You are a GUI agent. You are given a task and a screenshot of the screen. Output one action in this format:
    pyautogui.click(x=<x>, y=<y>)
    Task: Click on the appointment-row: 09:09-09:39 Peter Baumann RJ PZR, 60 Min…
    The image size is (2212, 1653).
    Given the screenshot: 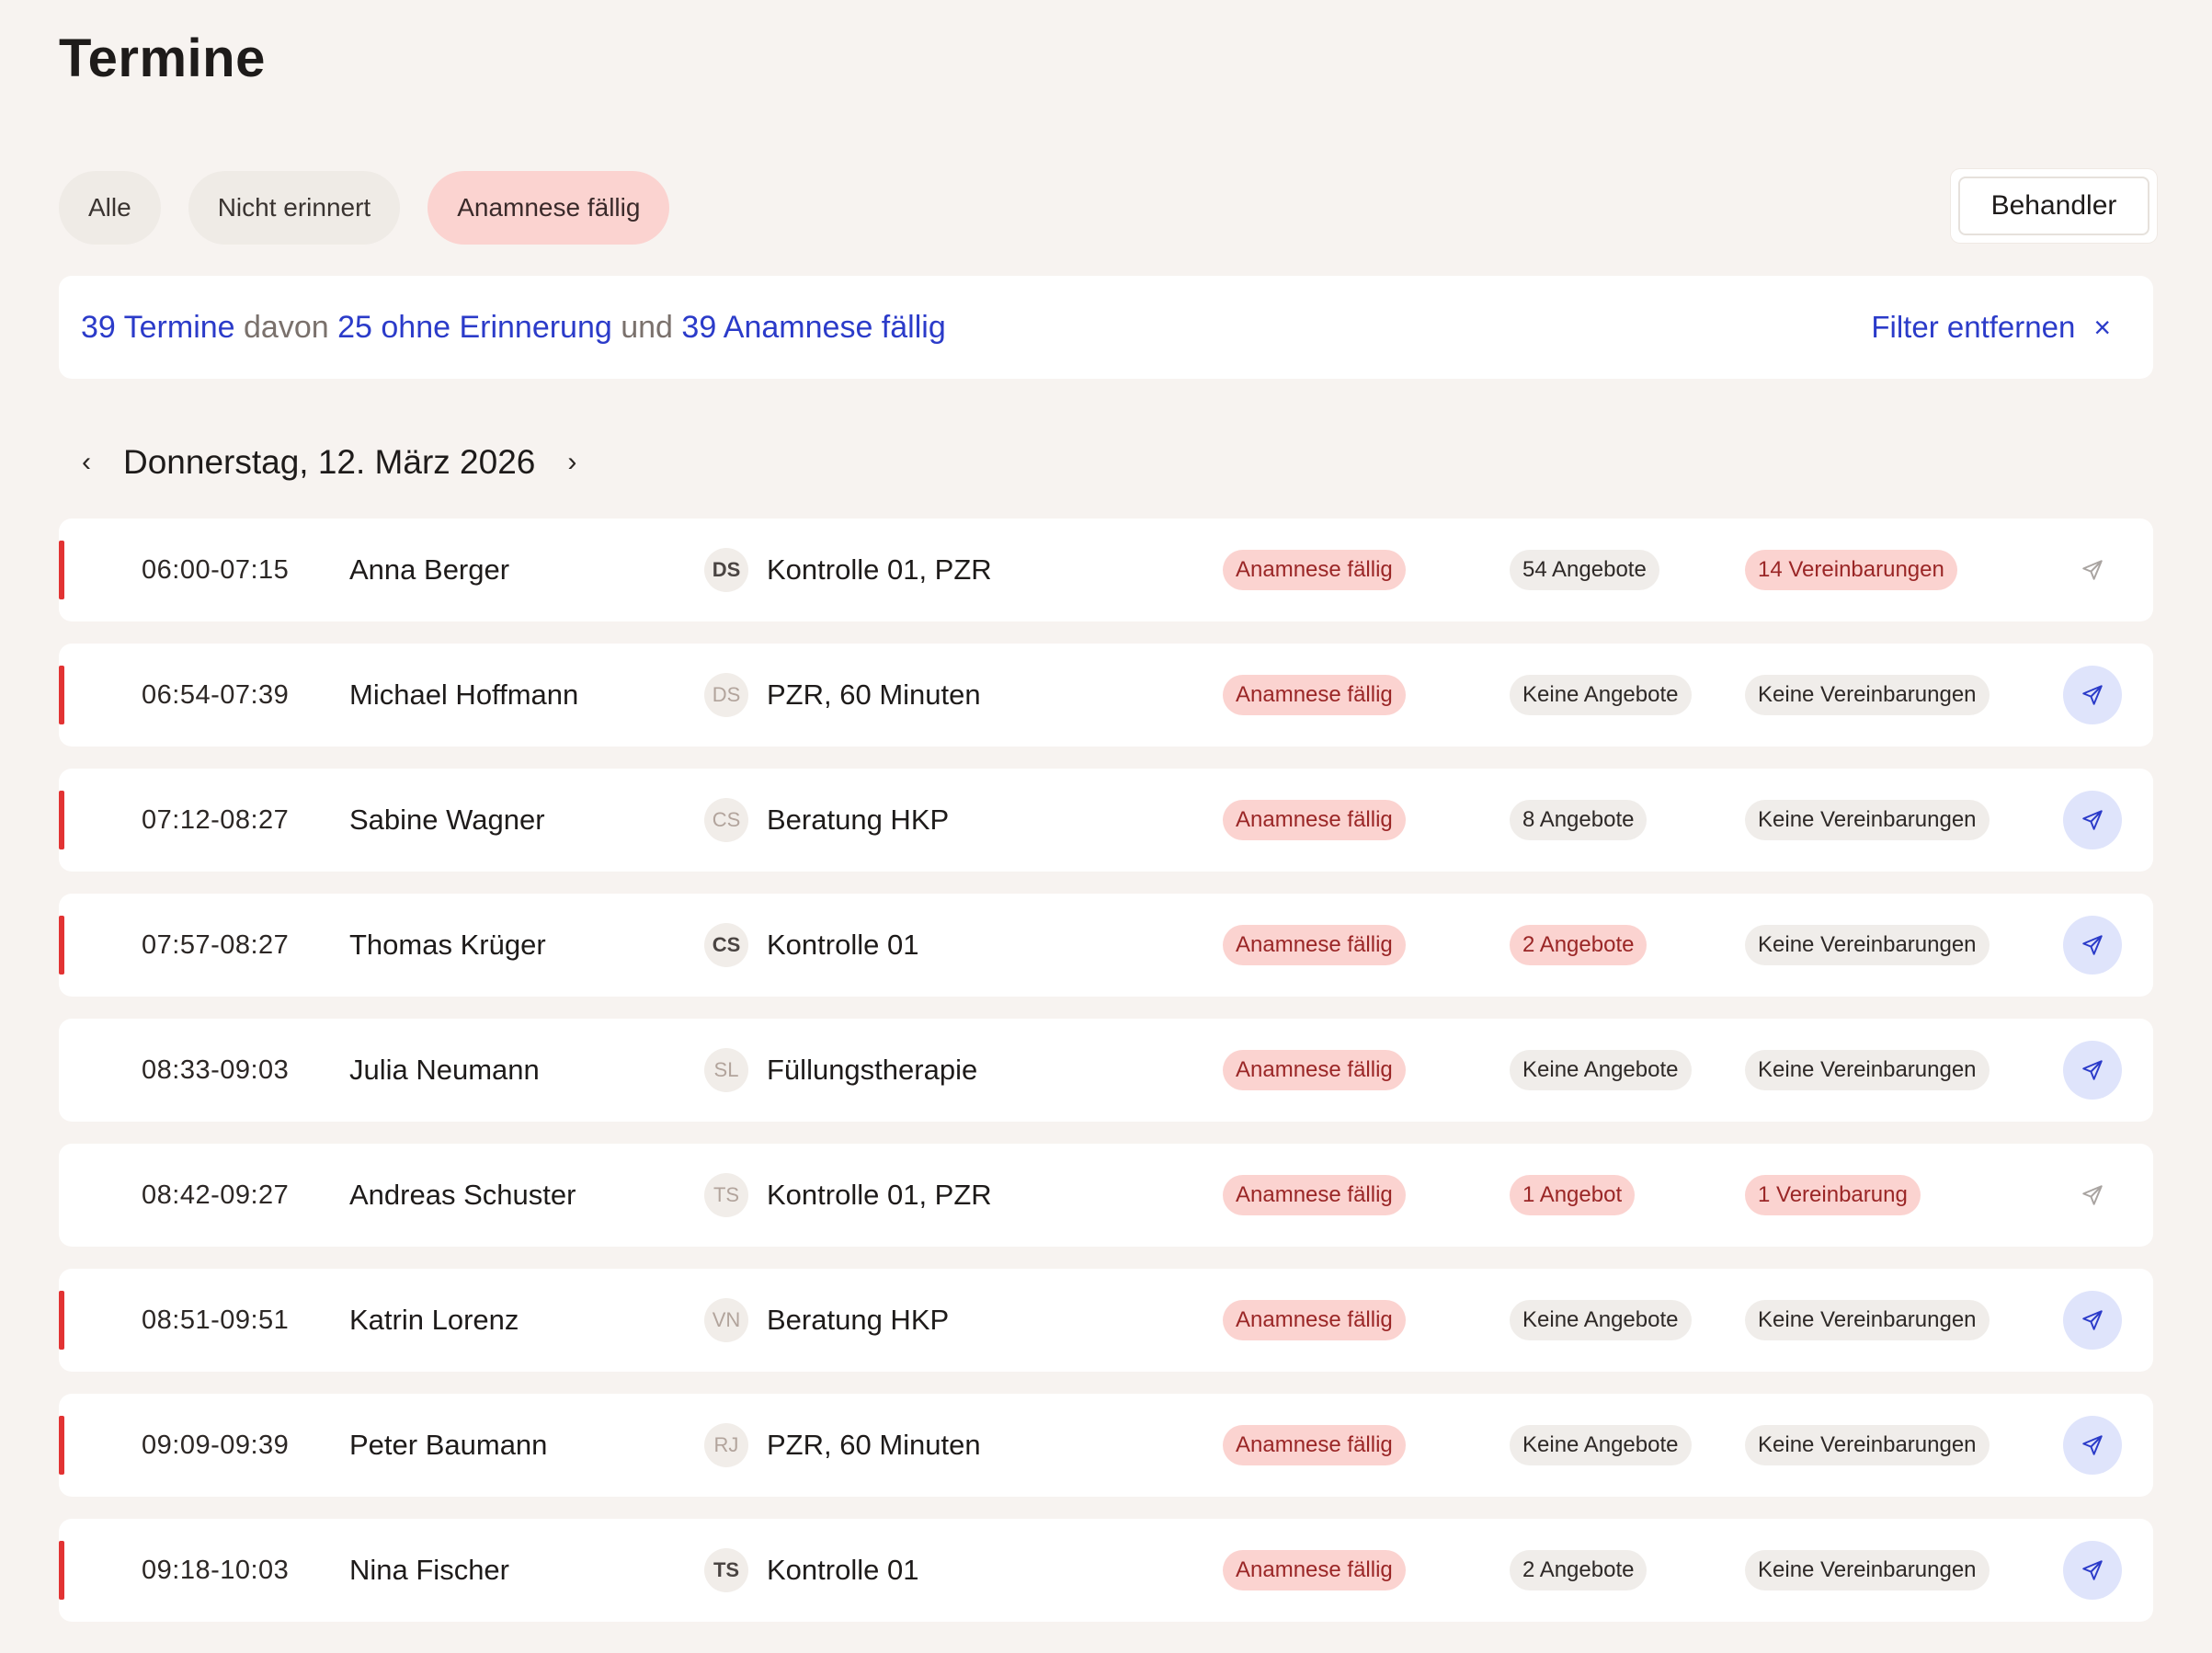 What is the action you would take?
    pyautogui.click(x=1106, y=1445)
    